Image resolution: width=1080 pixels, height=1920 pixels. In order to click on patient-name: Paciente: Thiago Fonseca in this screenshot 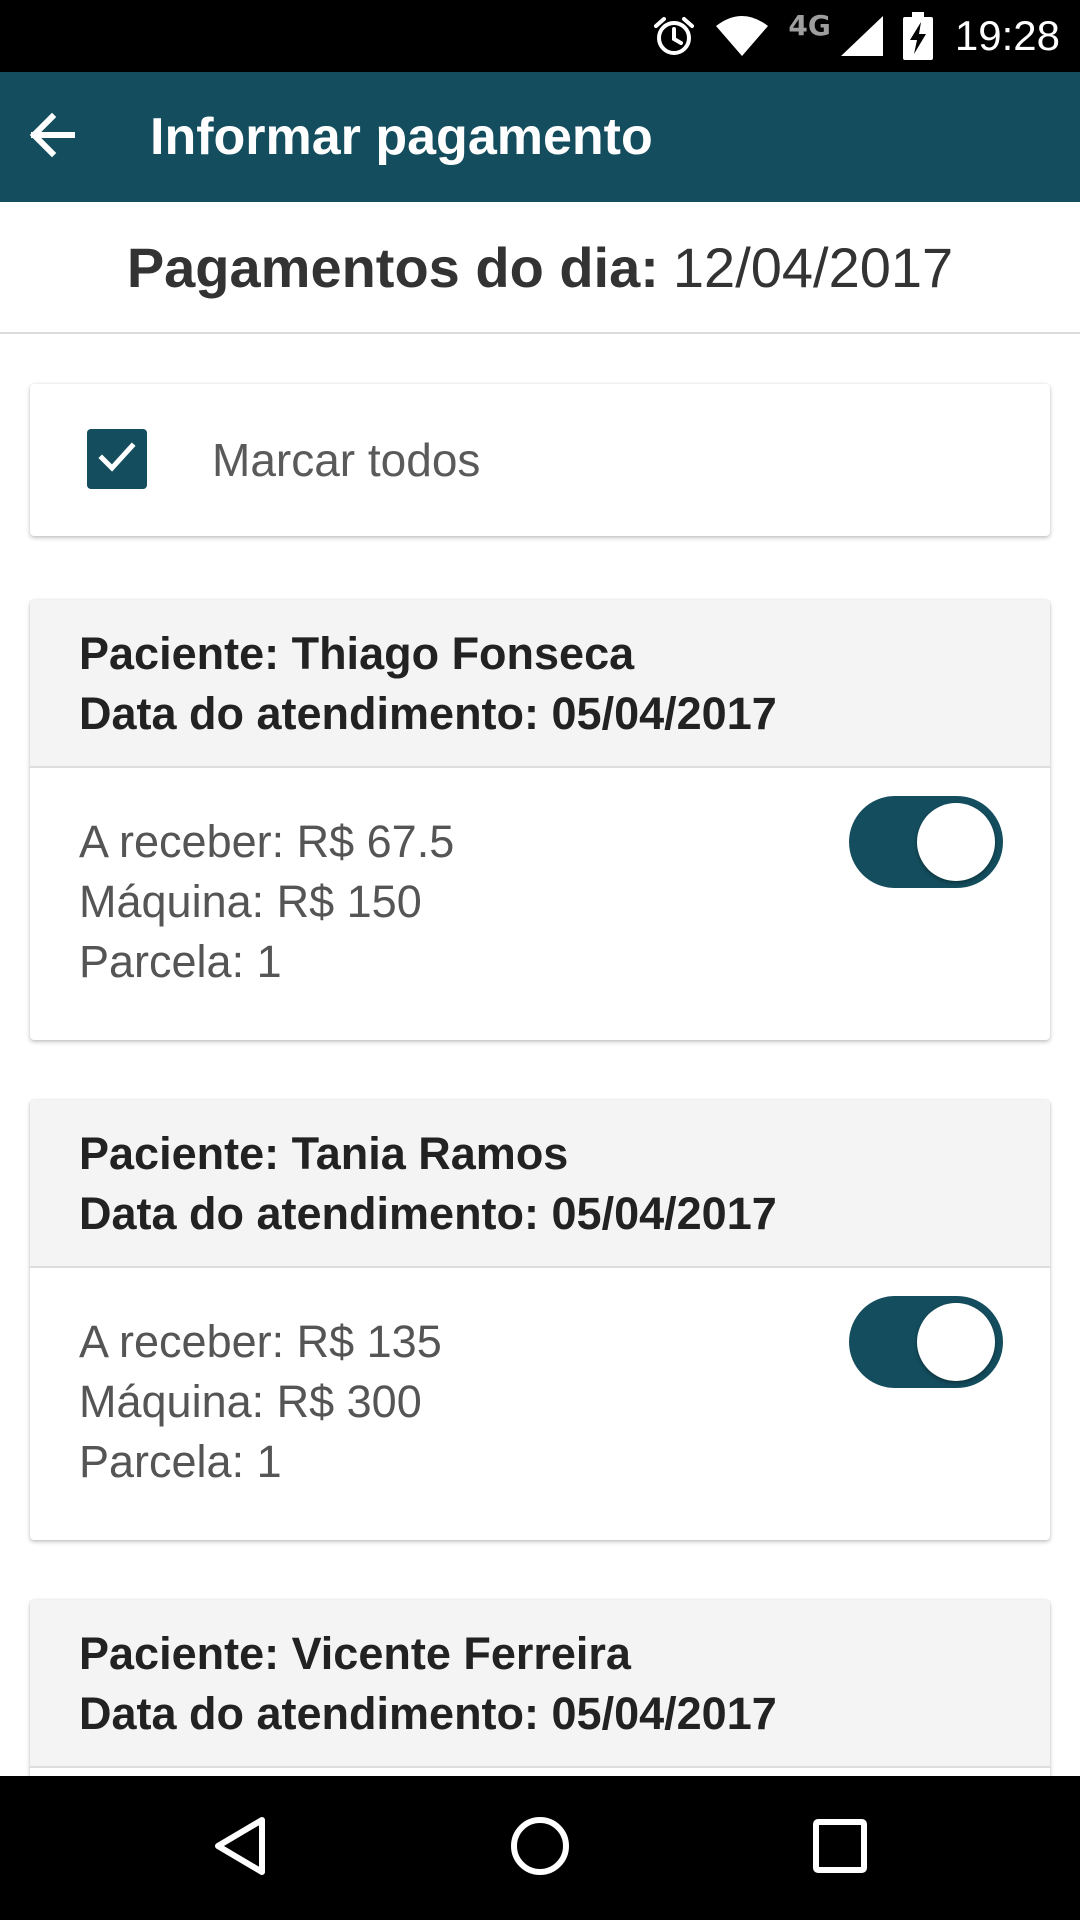, I will do `click(357, 653)`.